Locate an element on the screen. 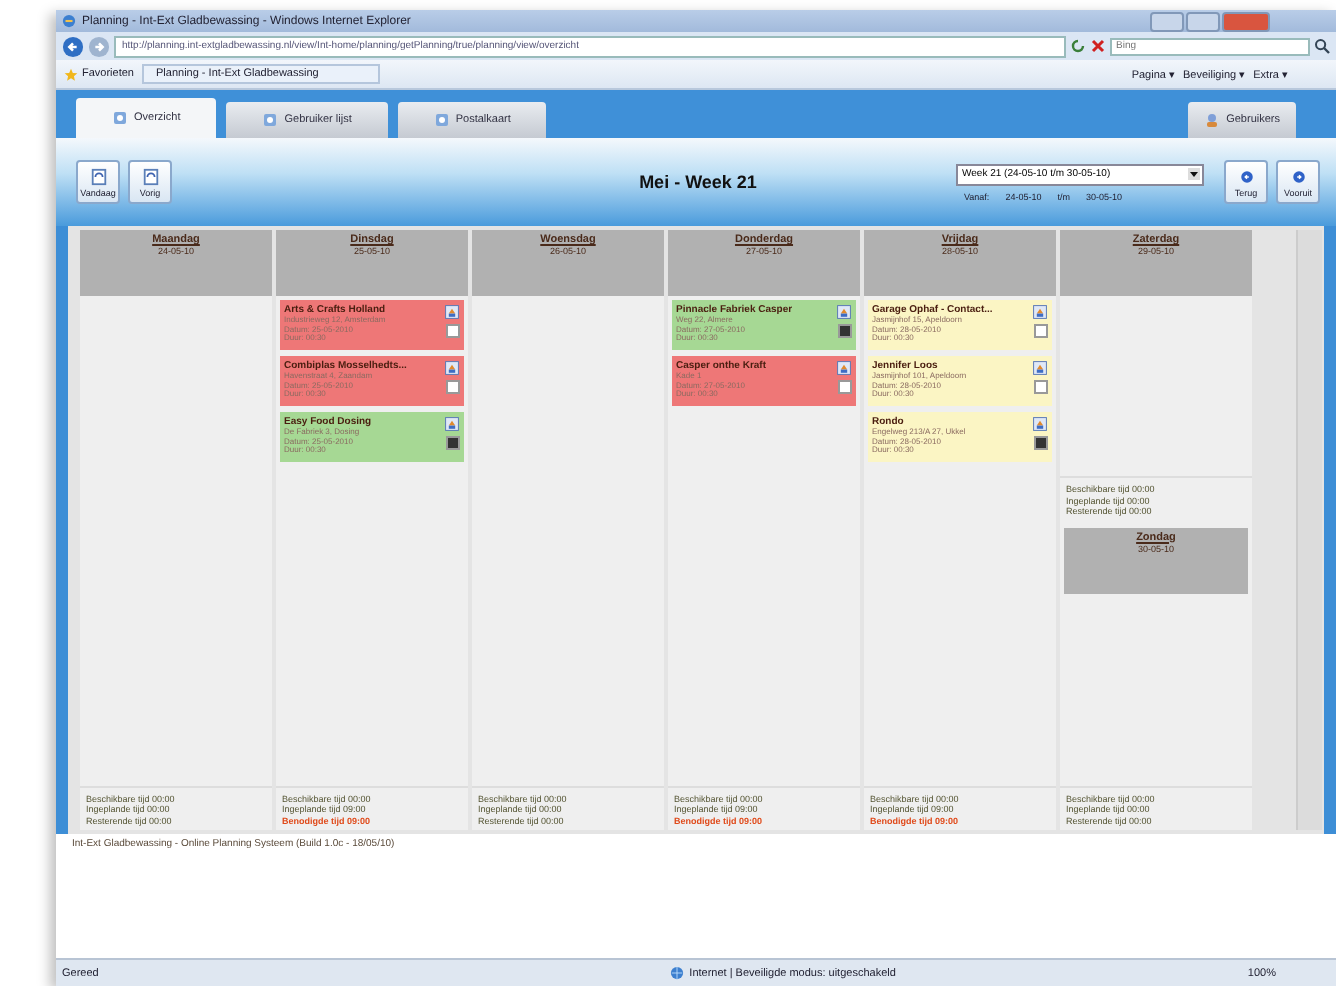  scrollbar is located at coordinates (1309, 530).